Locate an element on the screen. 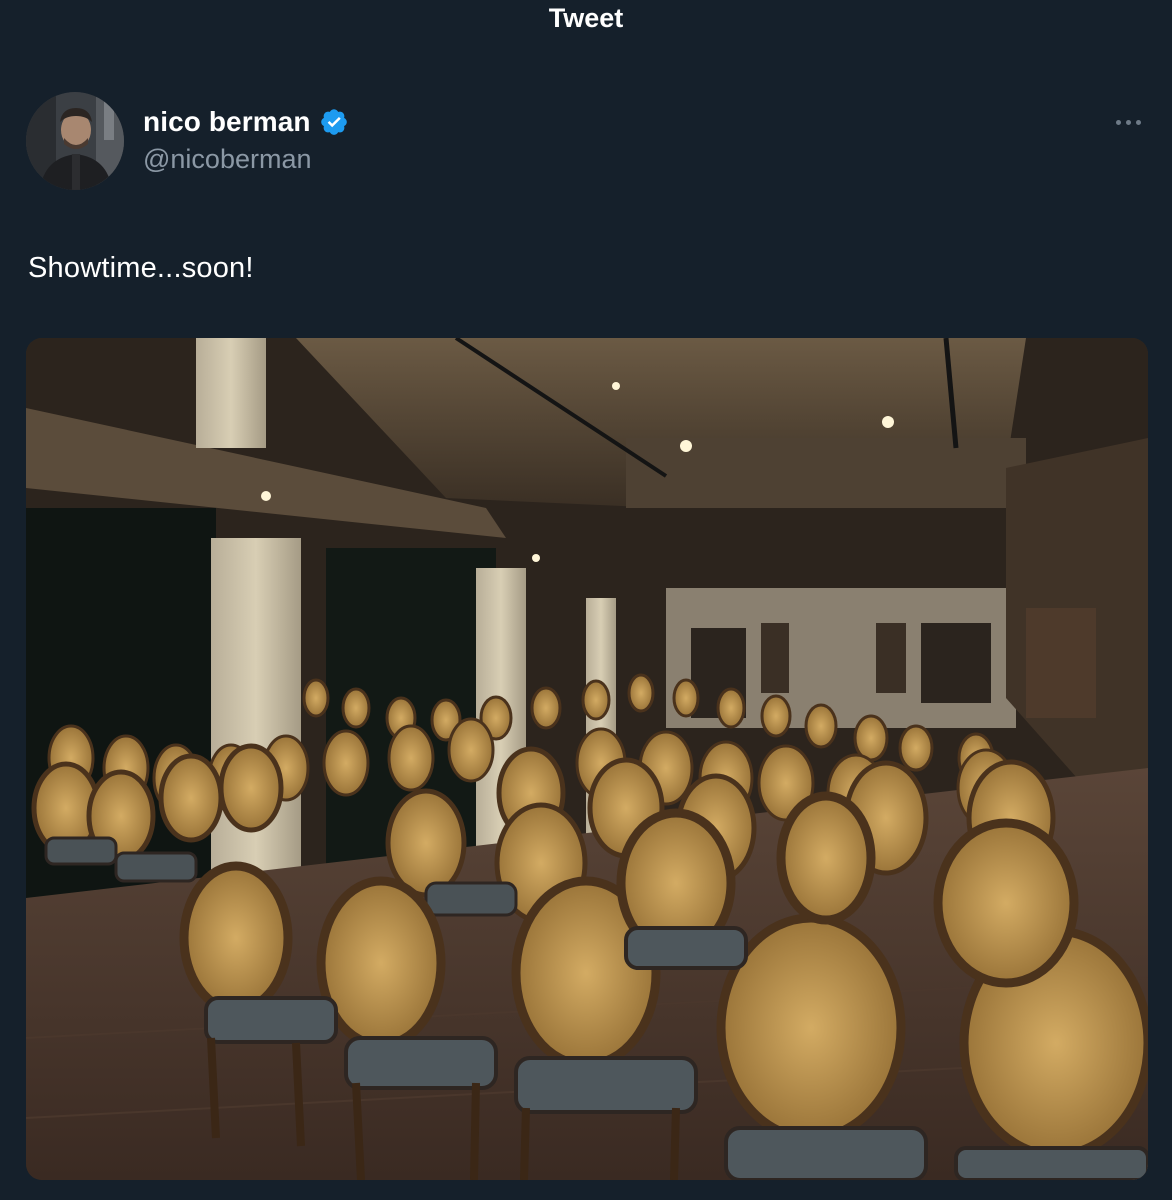 The image size is (1172, 1200). top-navigation-bar: Tweet is located at coordinates (586, 20).